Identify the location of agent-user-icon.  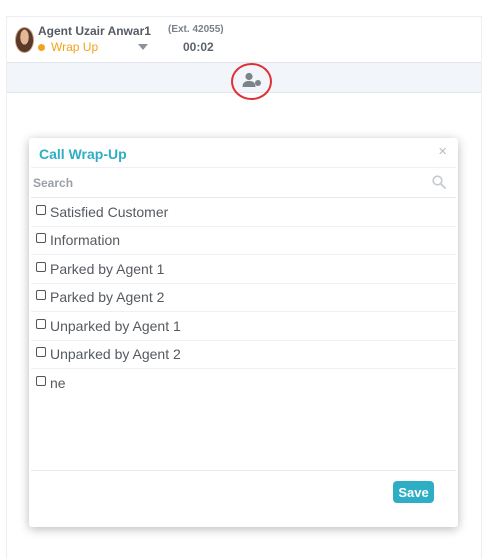
(252, 80).